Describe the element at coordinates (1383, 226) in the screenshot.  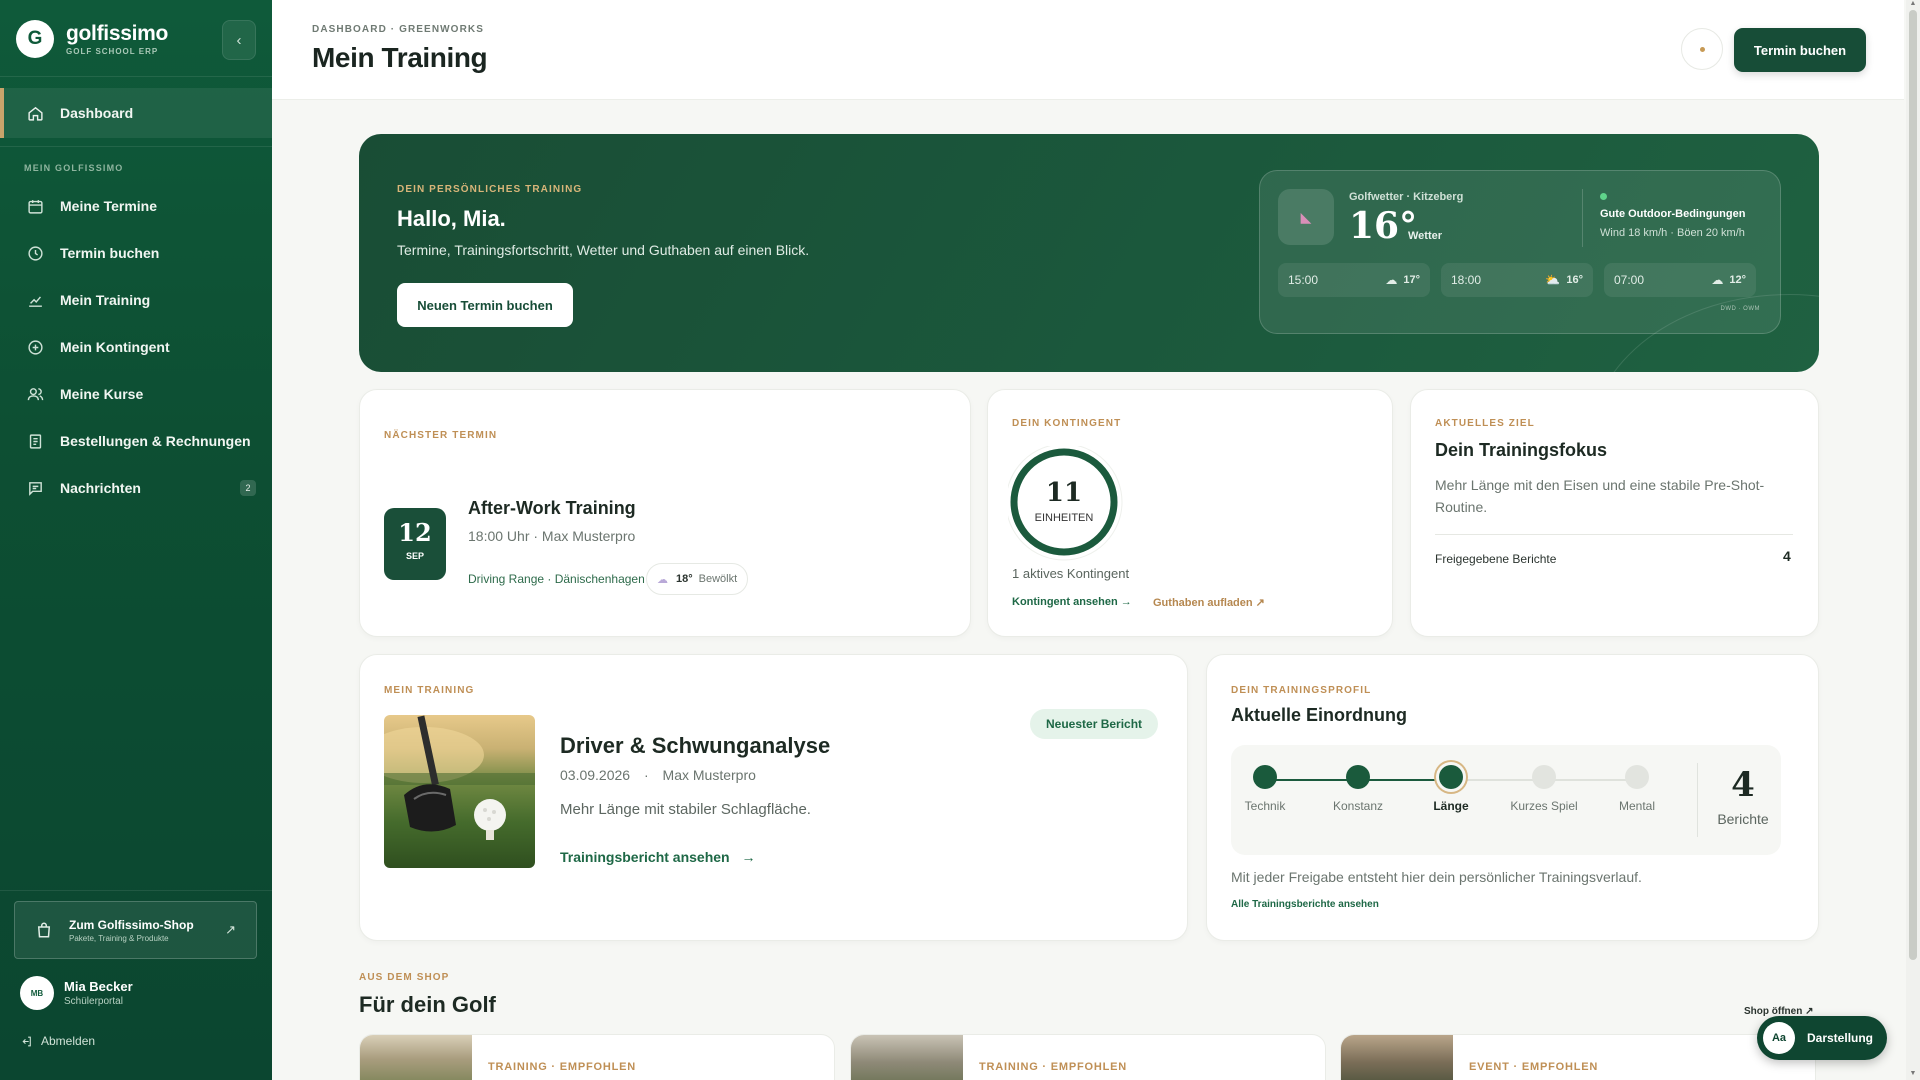
I see `weather-temperature: 16°` at that location.